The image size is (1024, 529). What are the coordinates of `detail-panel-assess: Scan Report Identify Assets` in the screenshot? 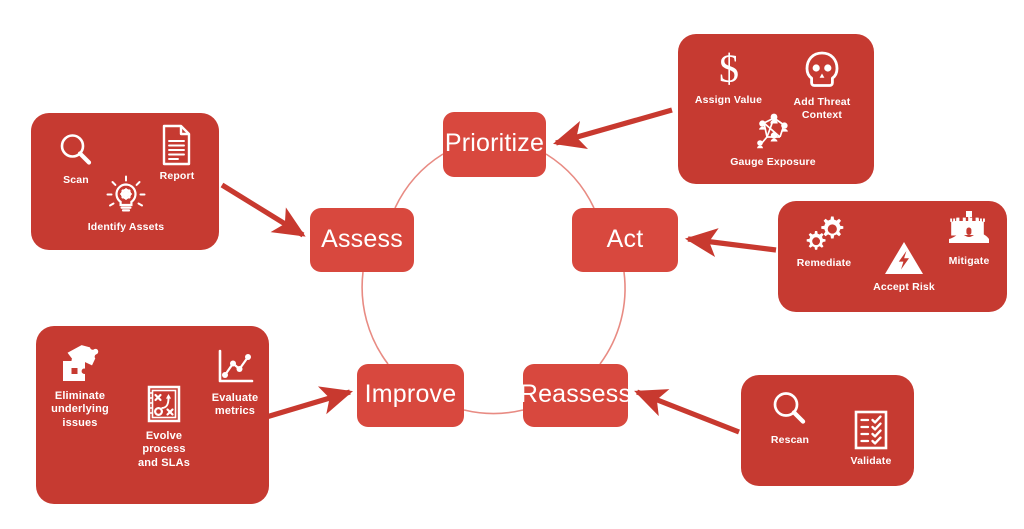 It's located at (125, 181).